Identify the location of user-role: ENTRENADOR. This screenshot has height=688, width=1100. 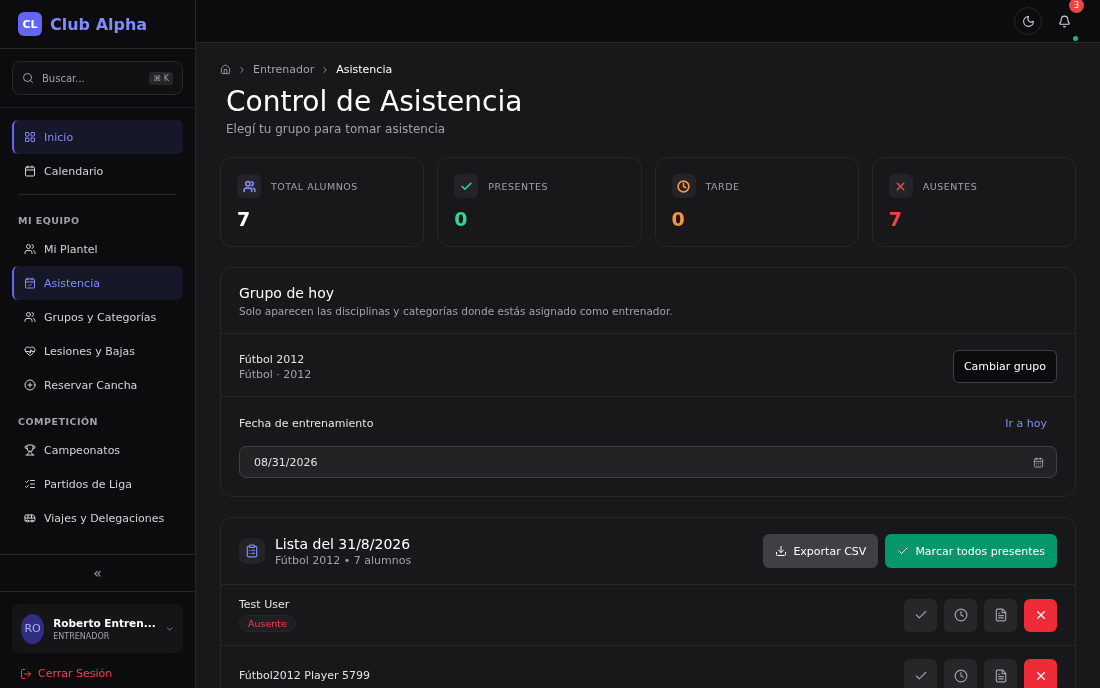
(82, 636).